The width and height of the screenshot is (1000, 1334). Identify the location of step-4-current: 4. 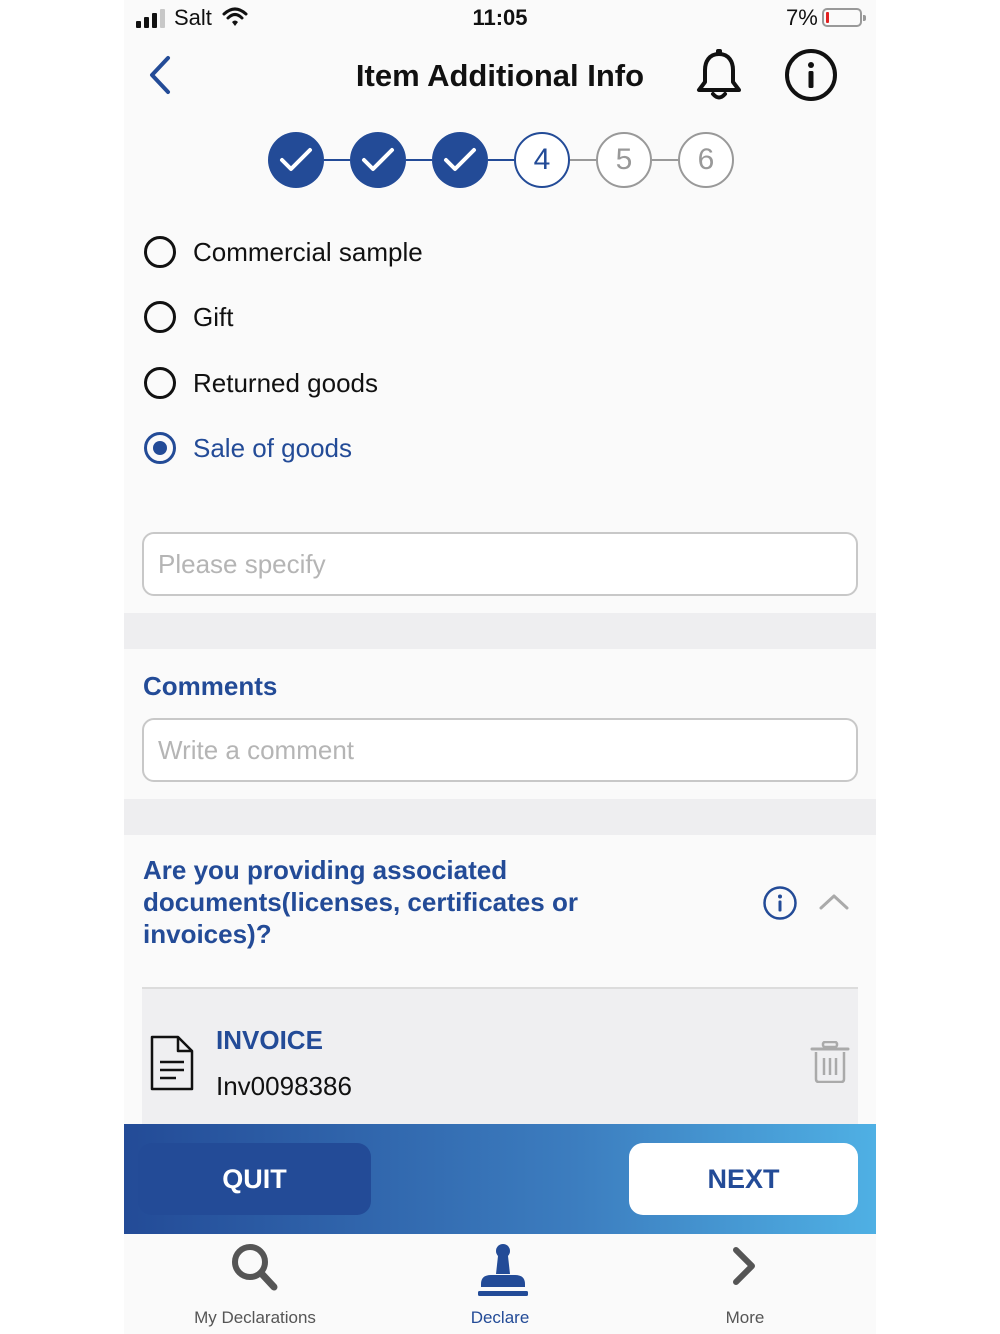
(542, 160).